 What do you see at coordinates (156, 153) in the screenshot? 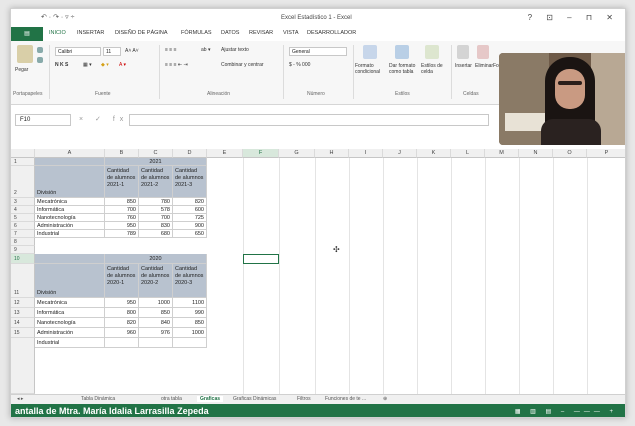
I see `col-header-c: C` at bounding box center [156, 153].